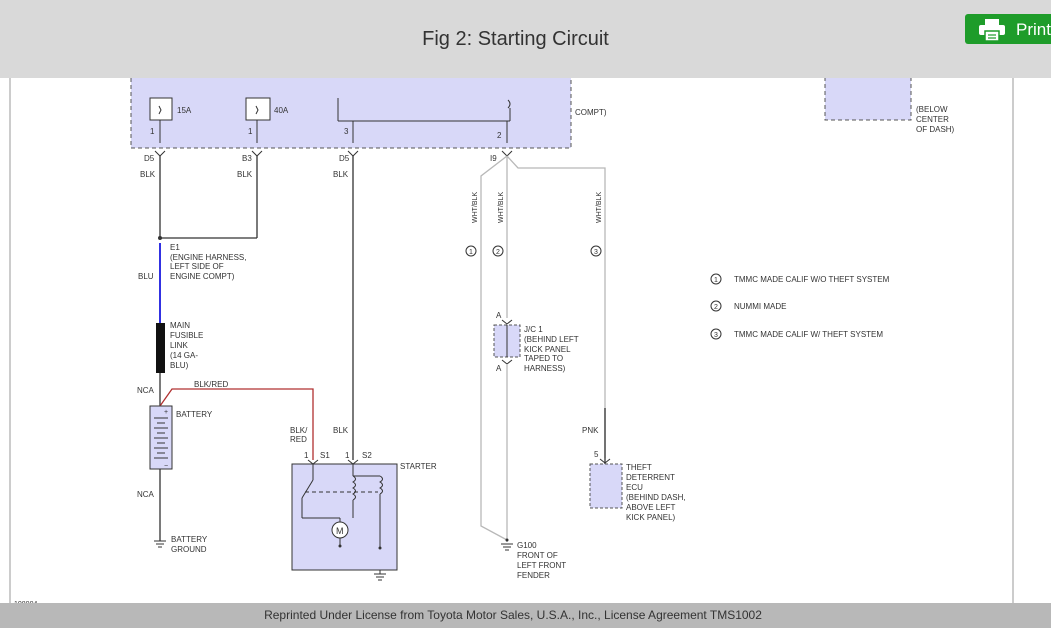 The image size is (1051, 628). I want to click on theft-ecu-line1: THEFT, so click(639, 467).